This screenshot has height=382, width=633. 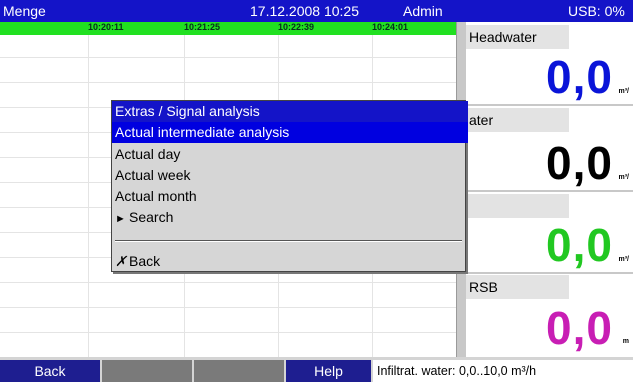 What do you see at coordinates (121, 261) in the screenshot?
I see `cross-icon: ✗` at bounding box center [121, 261].